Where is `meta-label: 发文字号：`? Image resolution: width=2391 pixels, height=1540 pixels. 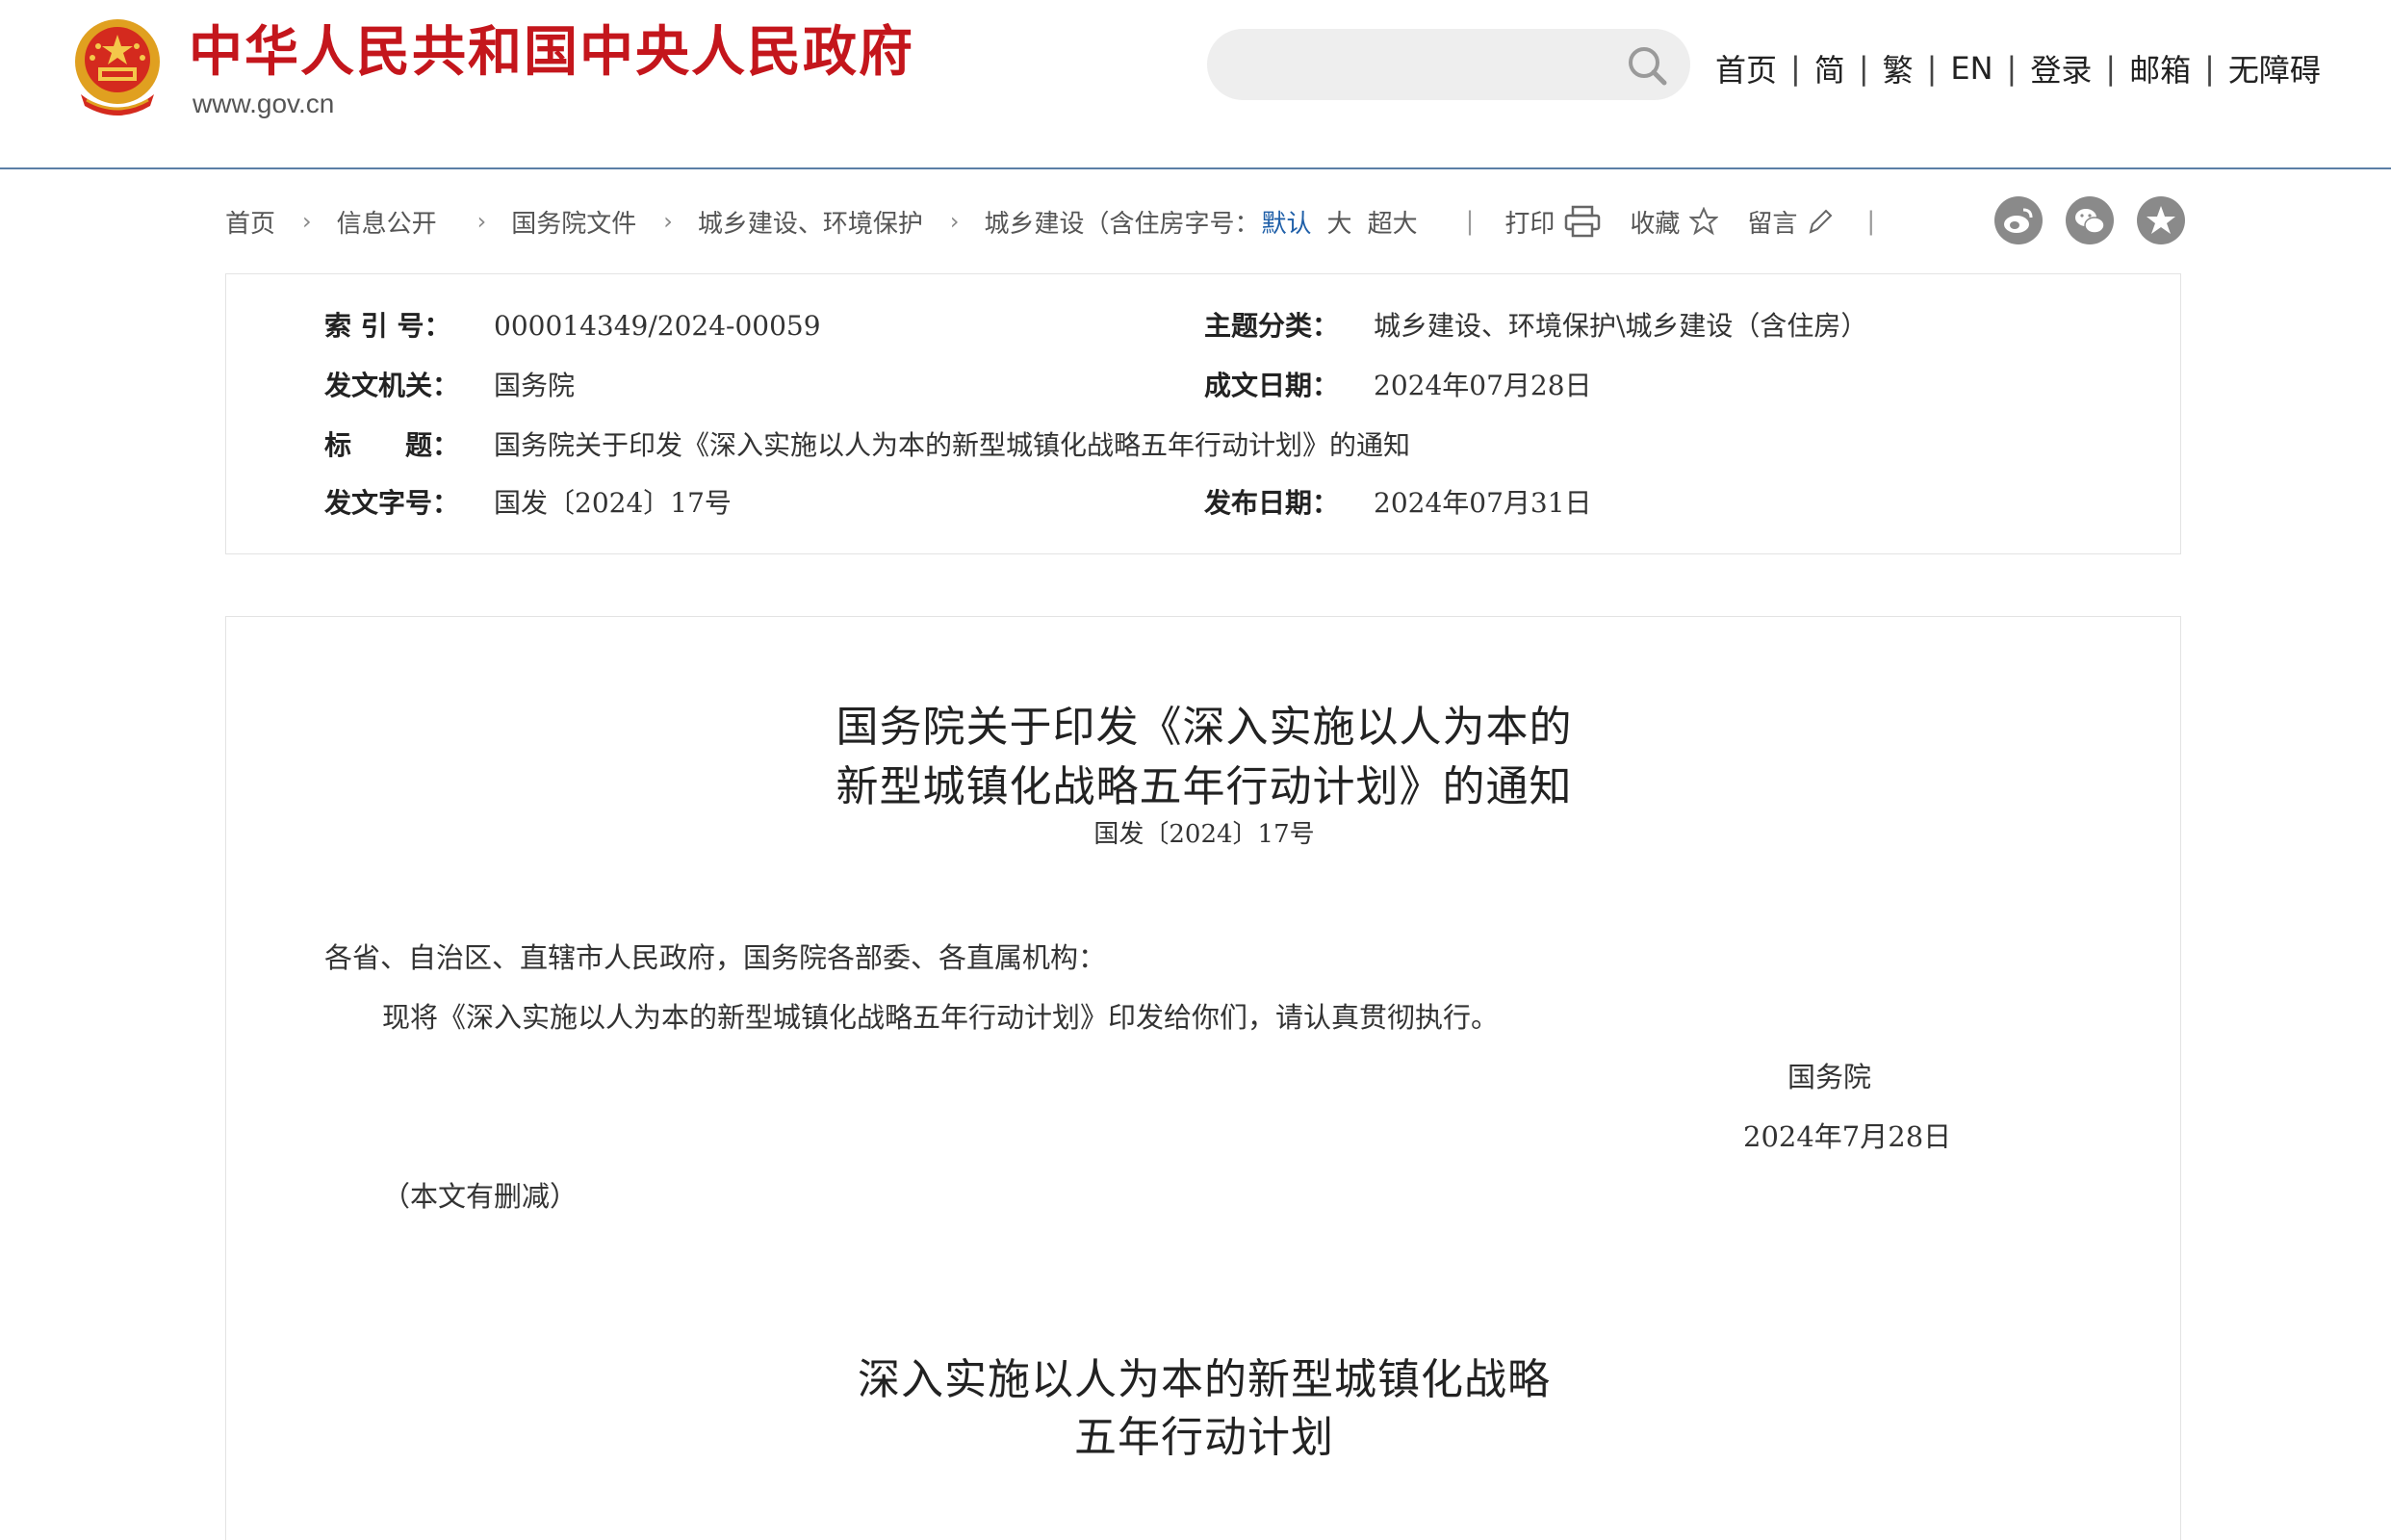 meta-label: 发文字号： is located at coordinates (392, 503).